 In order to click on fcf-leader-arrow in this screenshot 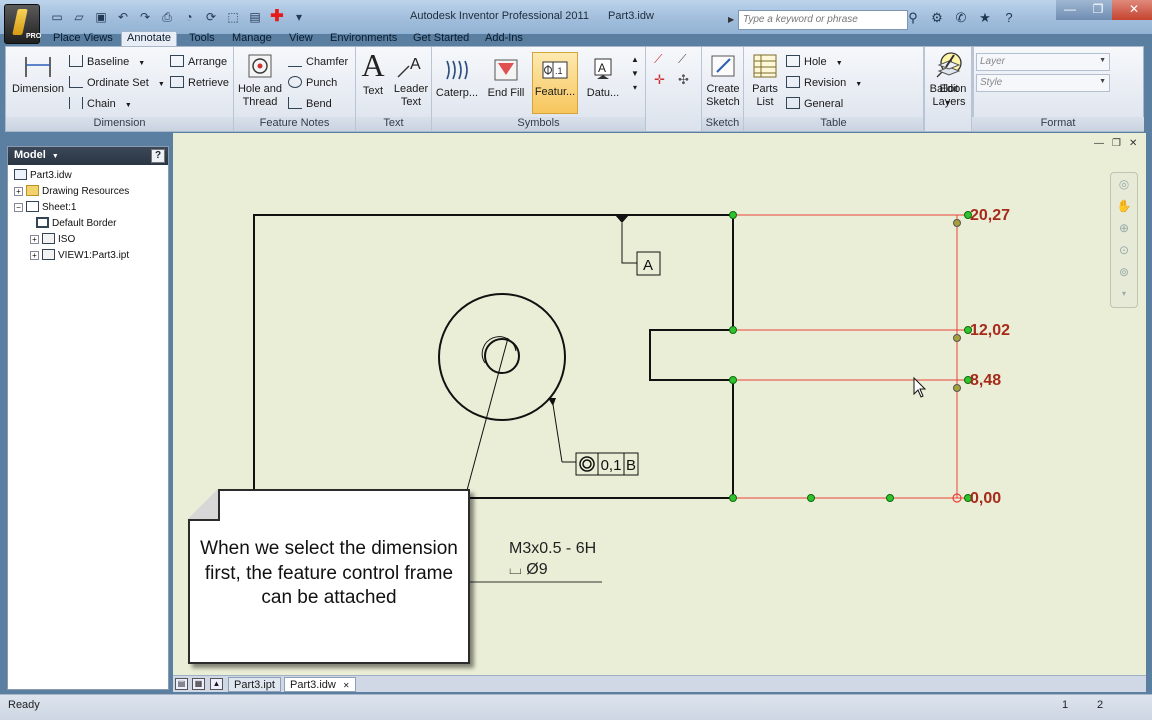, I will do `click(552, 402)`.